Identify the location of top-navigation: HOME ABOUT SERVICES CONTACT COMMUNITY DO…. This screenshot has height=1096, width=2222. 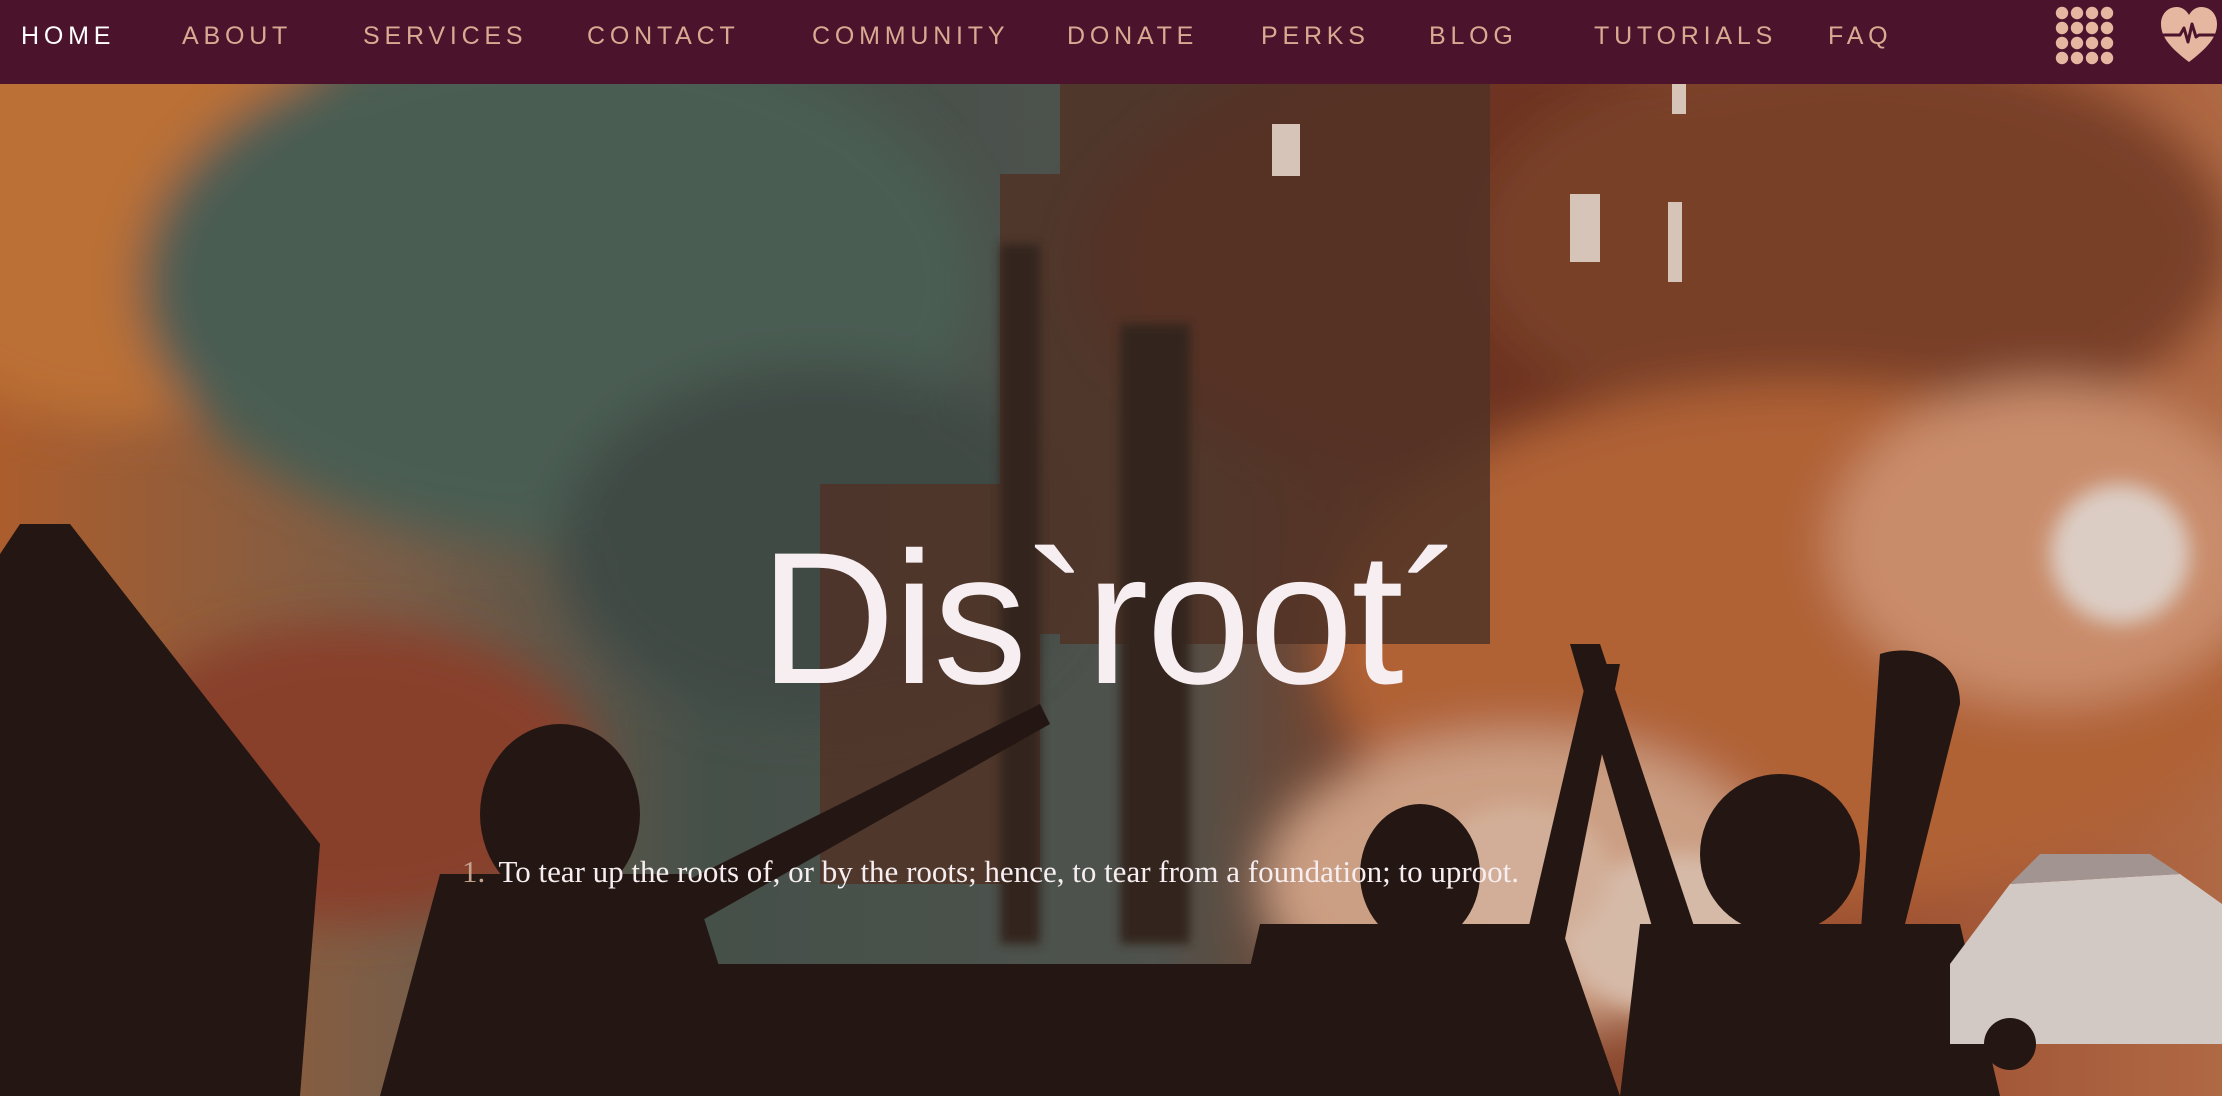
(1111, 42).